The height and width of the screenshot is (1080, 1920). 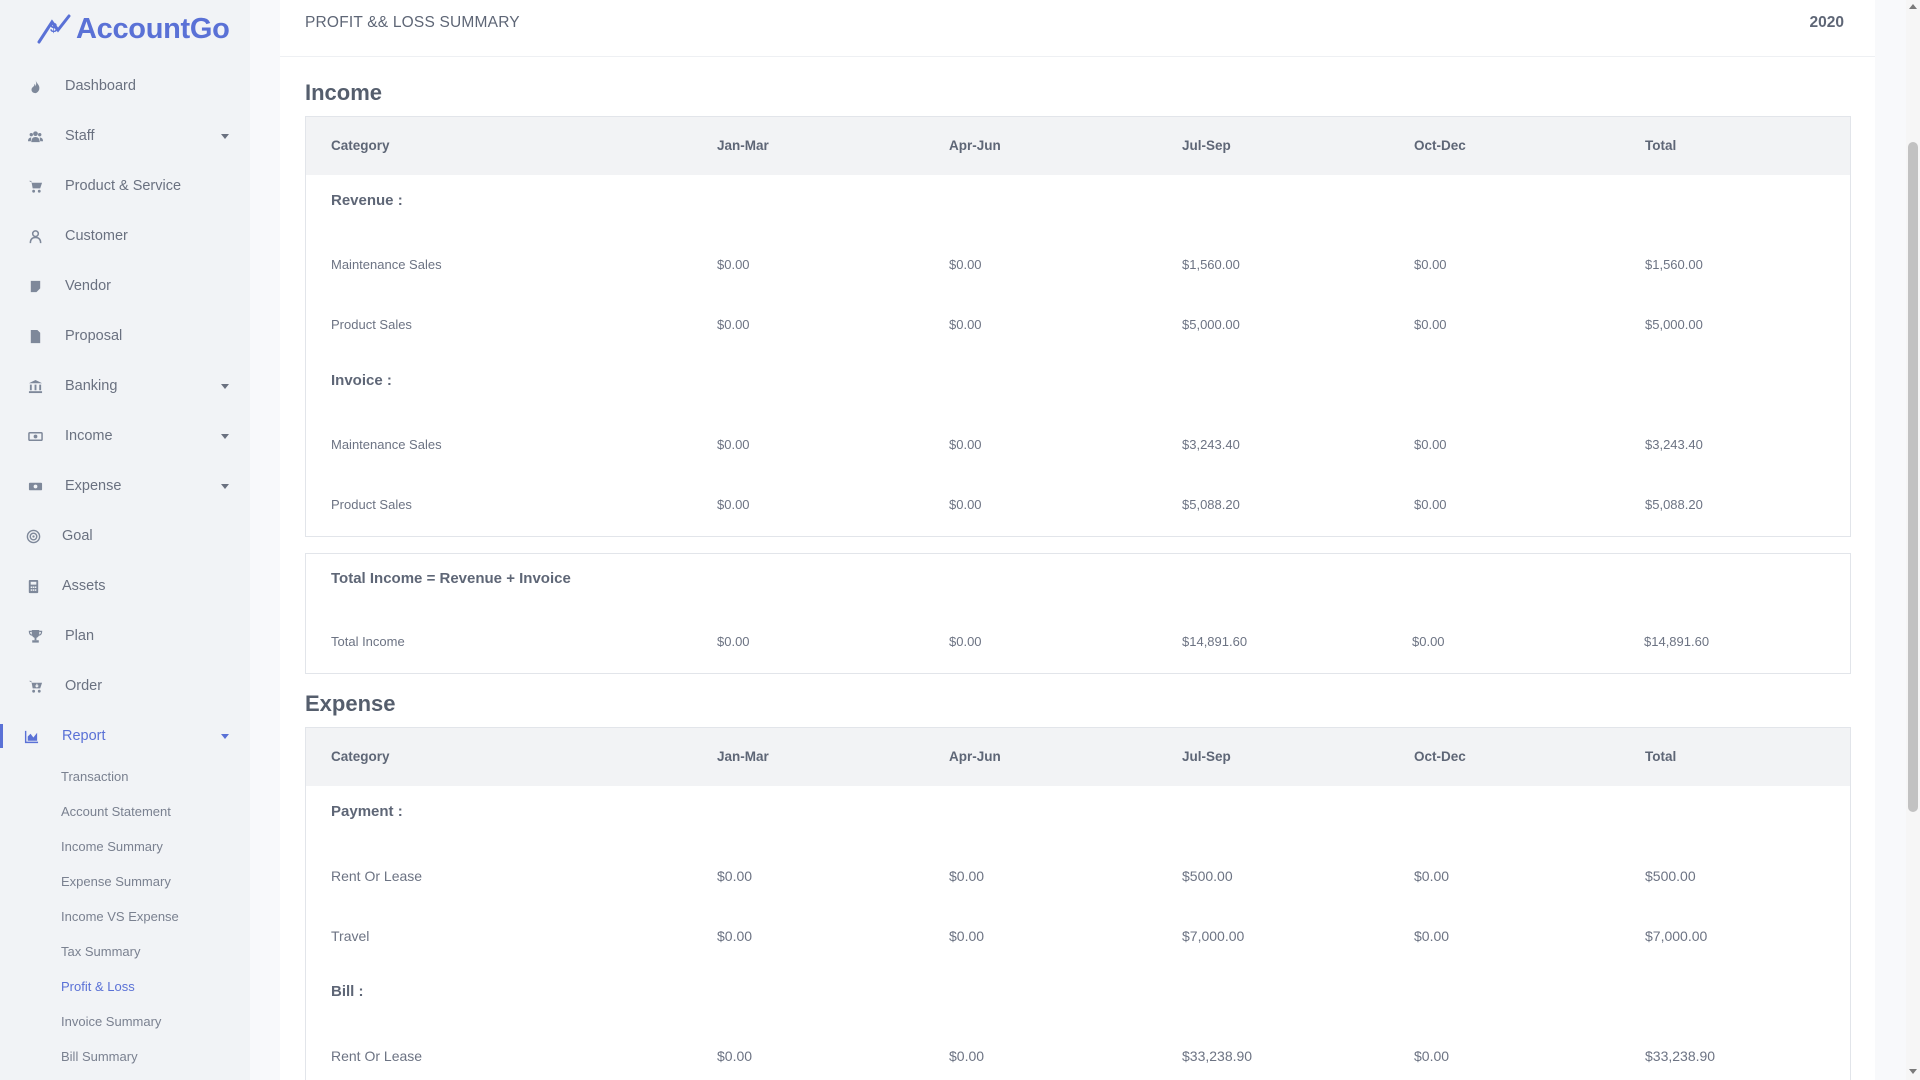 What do you see at coordinates (125, 536) in the screenshot?
I see `sidebar-item-goal: Goal` at bounding box center [125, 536].